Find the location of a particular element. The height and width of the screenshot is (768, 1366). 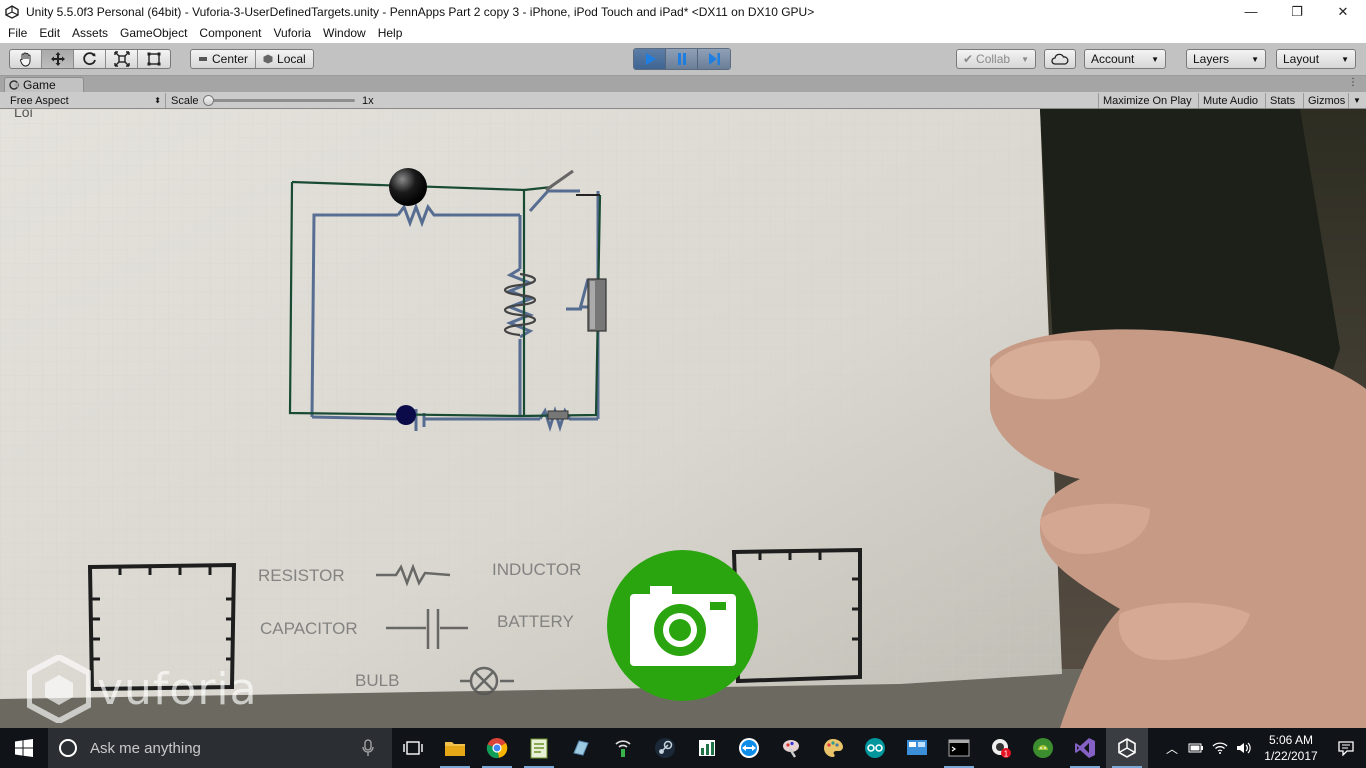

menu-gameobject: GameObject is located at coordinates (155, 33).